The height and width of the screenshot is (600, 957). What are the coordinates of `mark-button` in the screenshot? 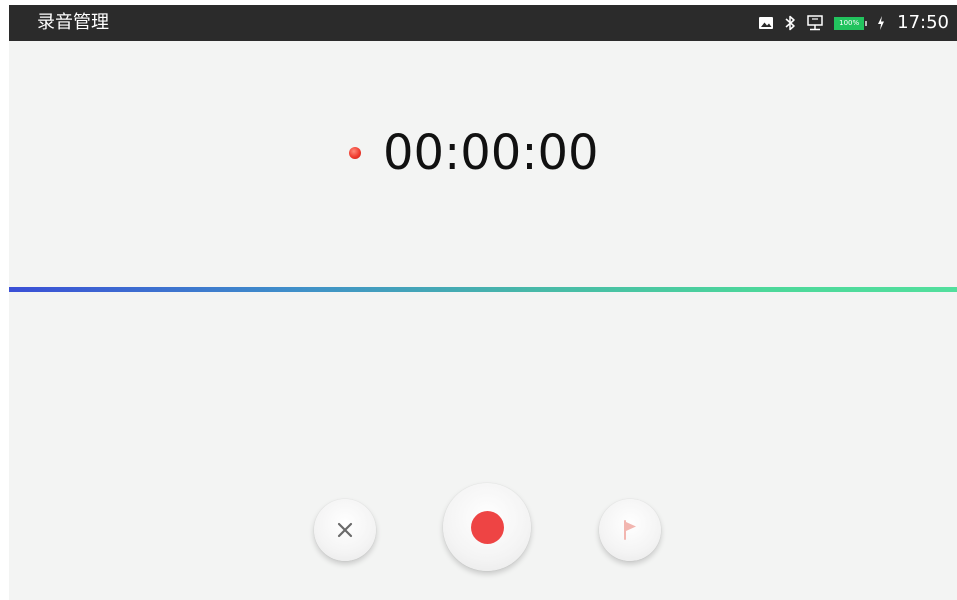 It's located at (630, 530).